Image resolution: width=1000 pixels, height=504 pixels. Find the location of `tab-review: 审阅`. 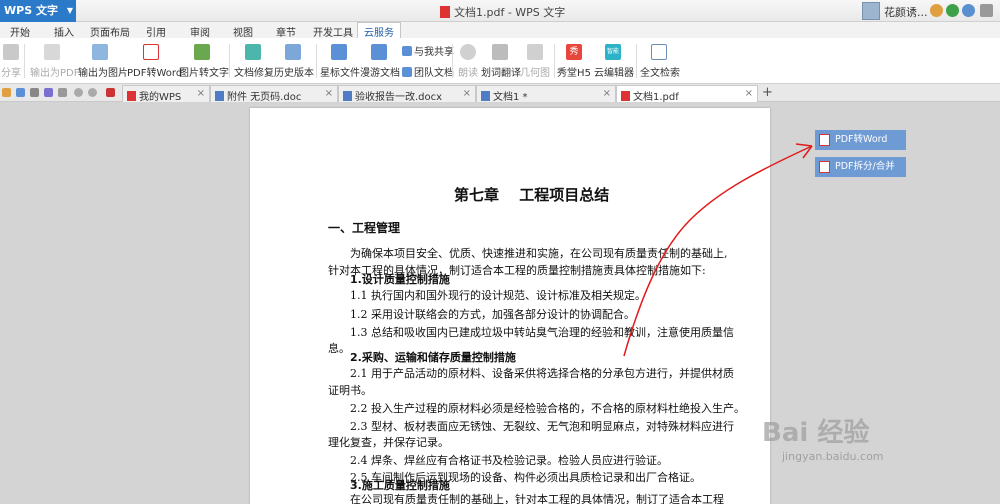

tab-review: 审阅 is located at coordinates (200, 31).